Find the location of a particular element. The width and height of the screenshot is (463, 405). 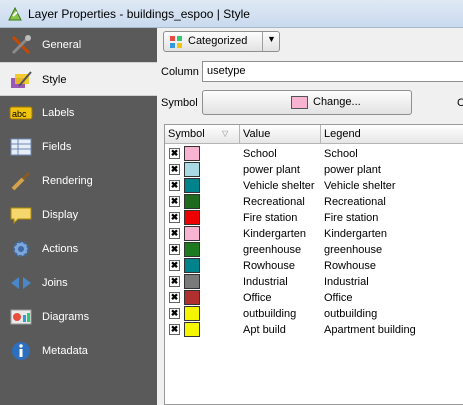

row-legend: Apartment building is located at coordinates (370, 330).